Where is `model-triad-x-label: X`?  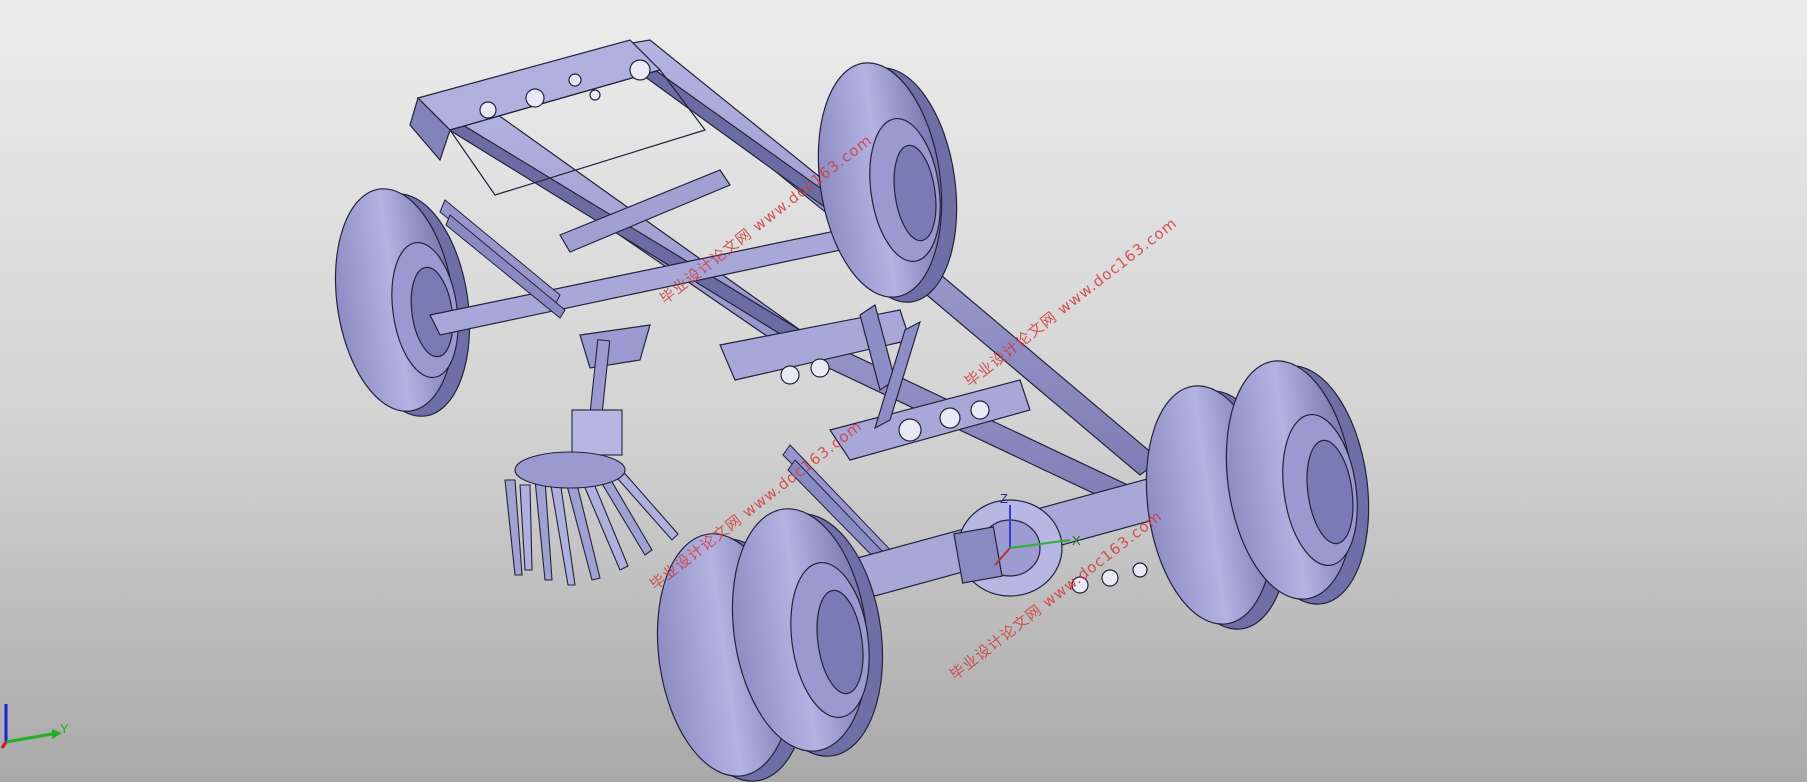
model-triad-x-label: X is located at coordinates (1076, 540).